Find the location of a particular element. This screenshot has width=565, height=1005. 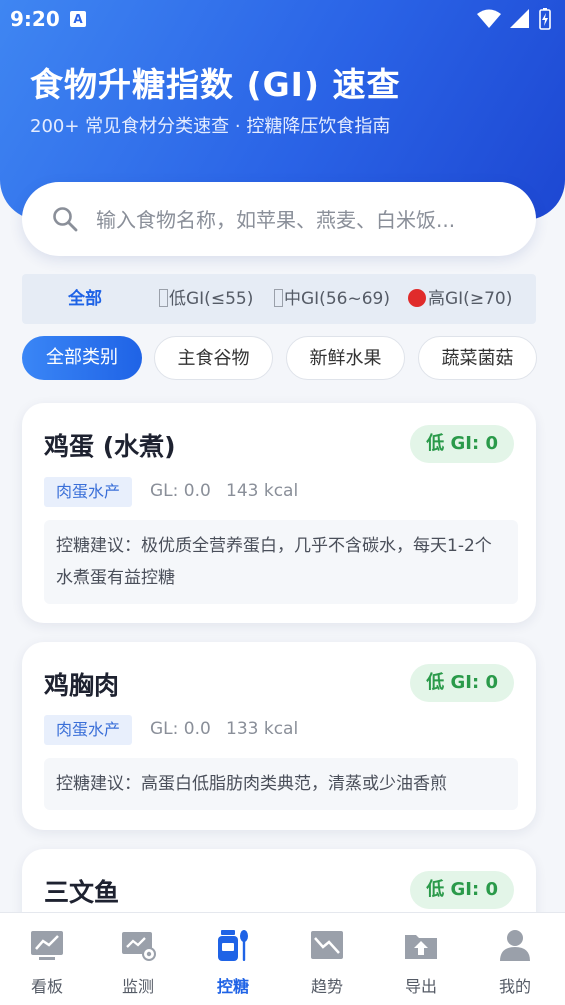

tab-gi-high: 高GI(≥70) is located at coordinates (460, 299).